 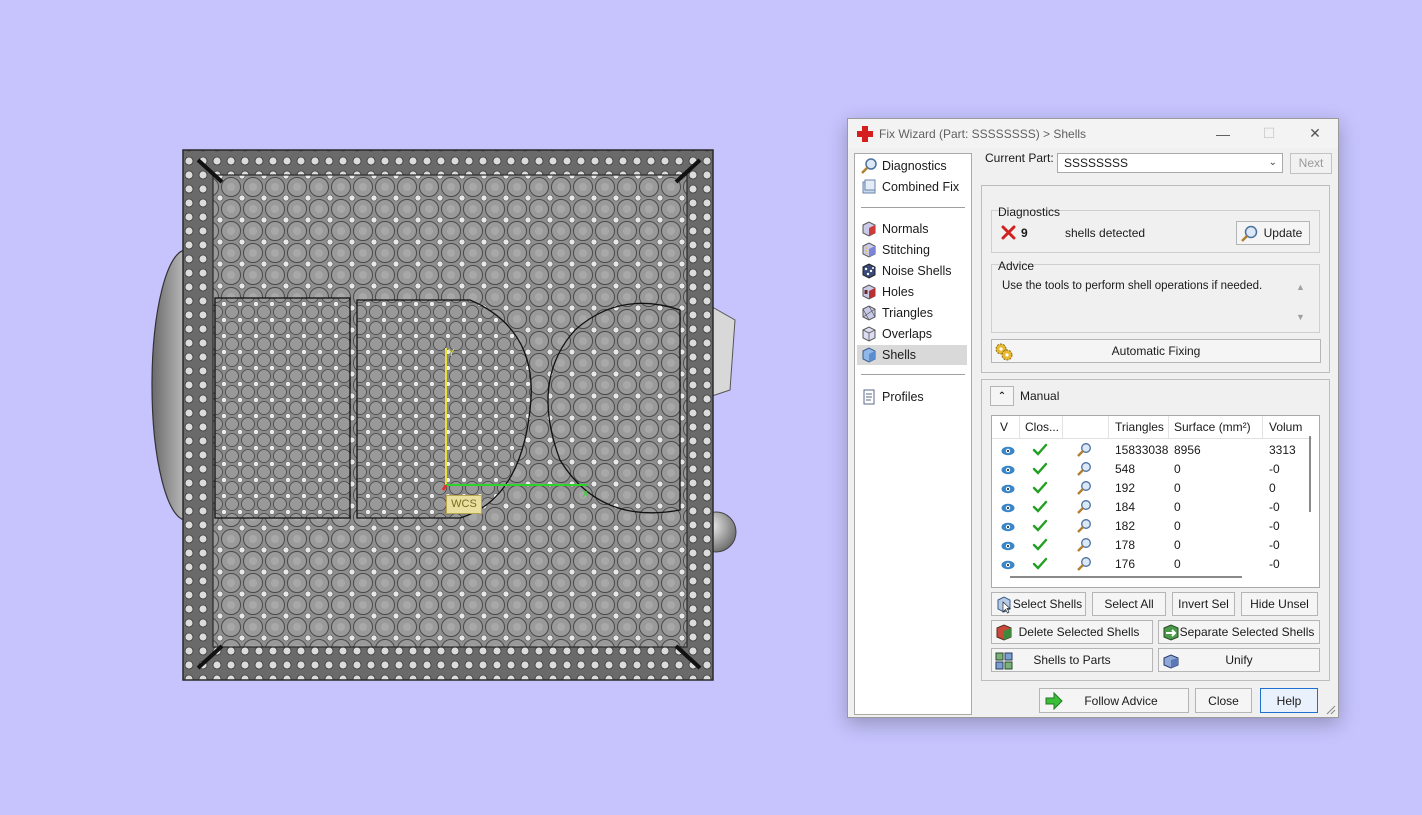 I want to click on manual-group-label: Manual, so click(x=1040, y=396).